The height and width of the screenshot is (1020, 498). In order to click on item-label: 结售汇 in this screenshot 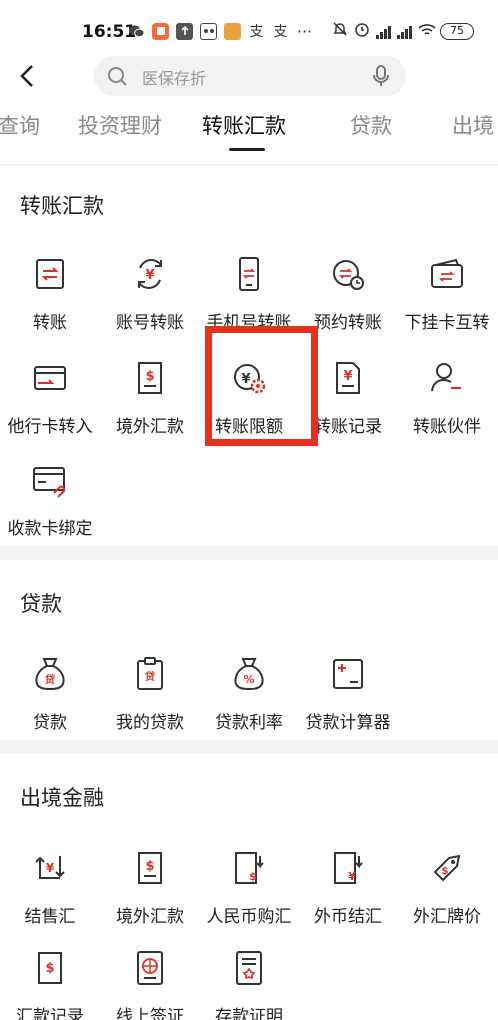, I will do `click(50, 917)`.